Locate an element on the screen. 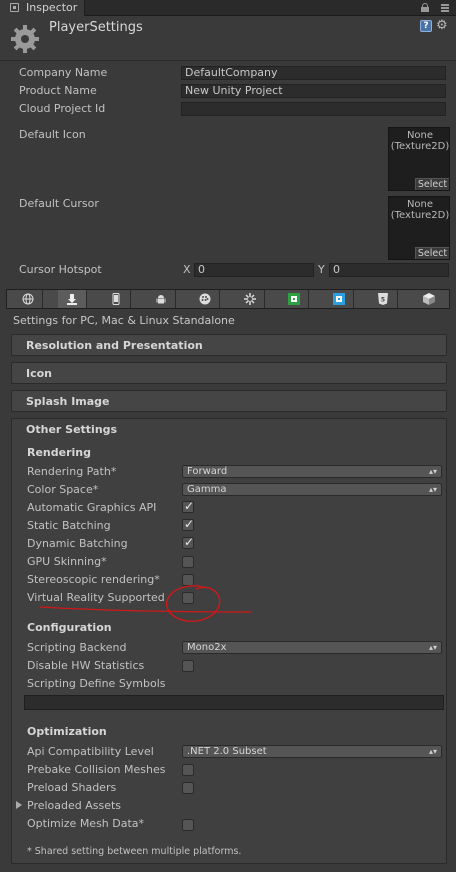  platform-tab-blackberry is located at coordinates (205, 299).